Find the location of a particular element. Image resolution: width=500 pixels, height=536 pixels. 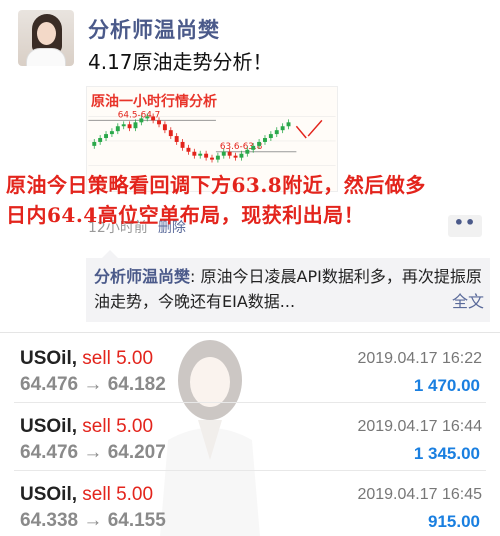

trade-time: 2019.04.17 16:22 is located at coordinates (419, 358).